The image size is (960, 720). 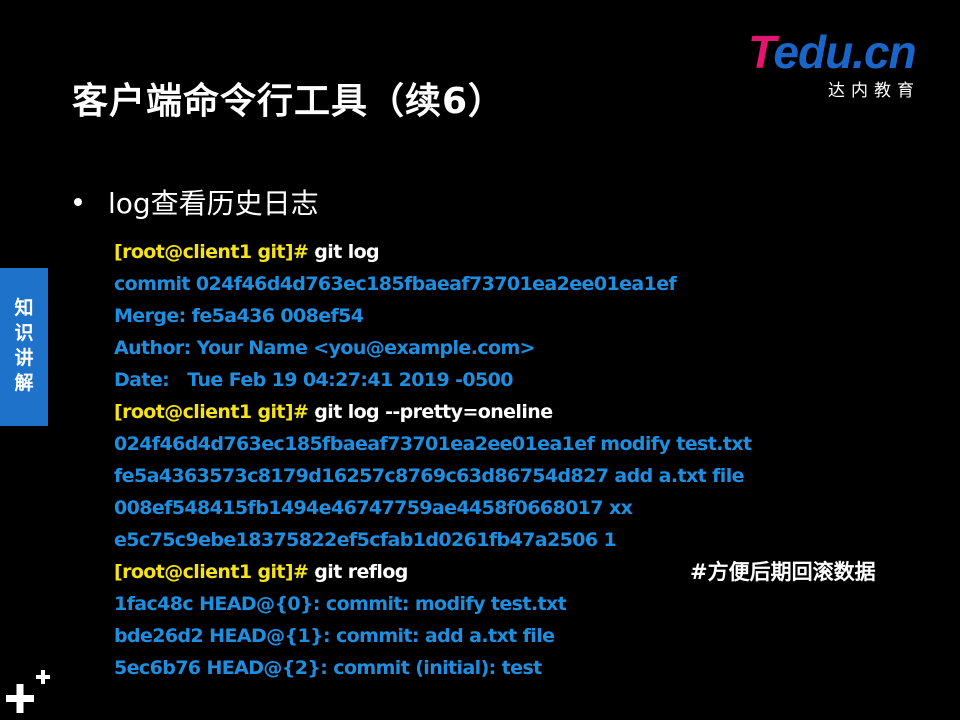 I want to click on shell-command: git log, so click(x=344, y=252).